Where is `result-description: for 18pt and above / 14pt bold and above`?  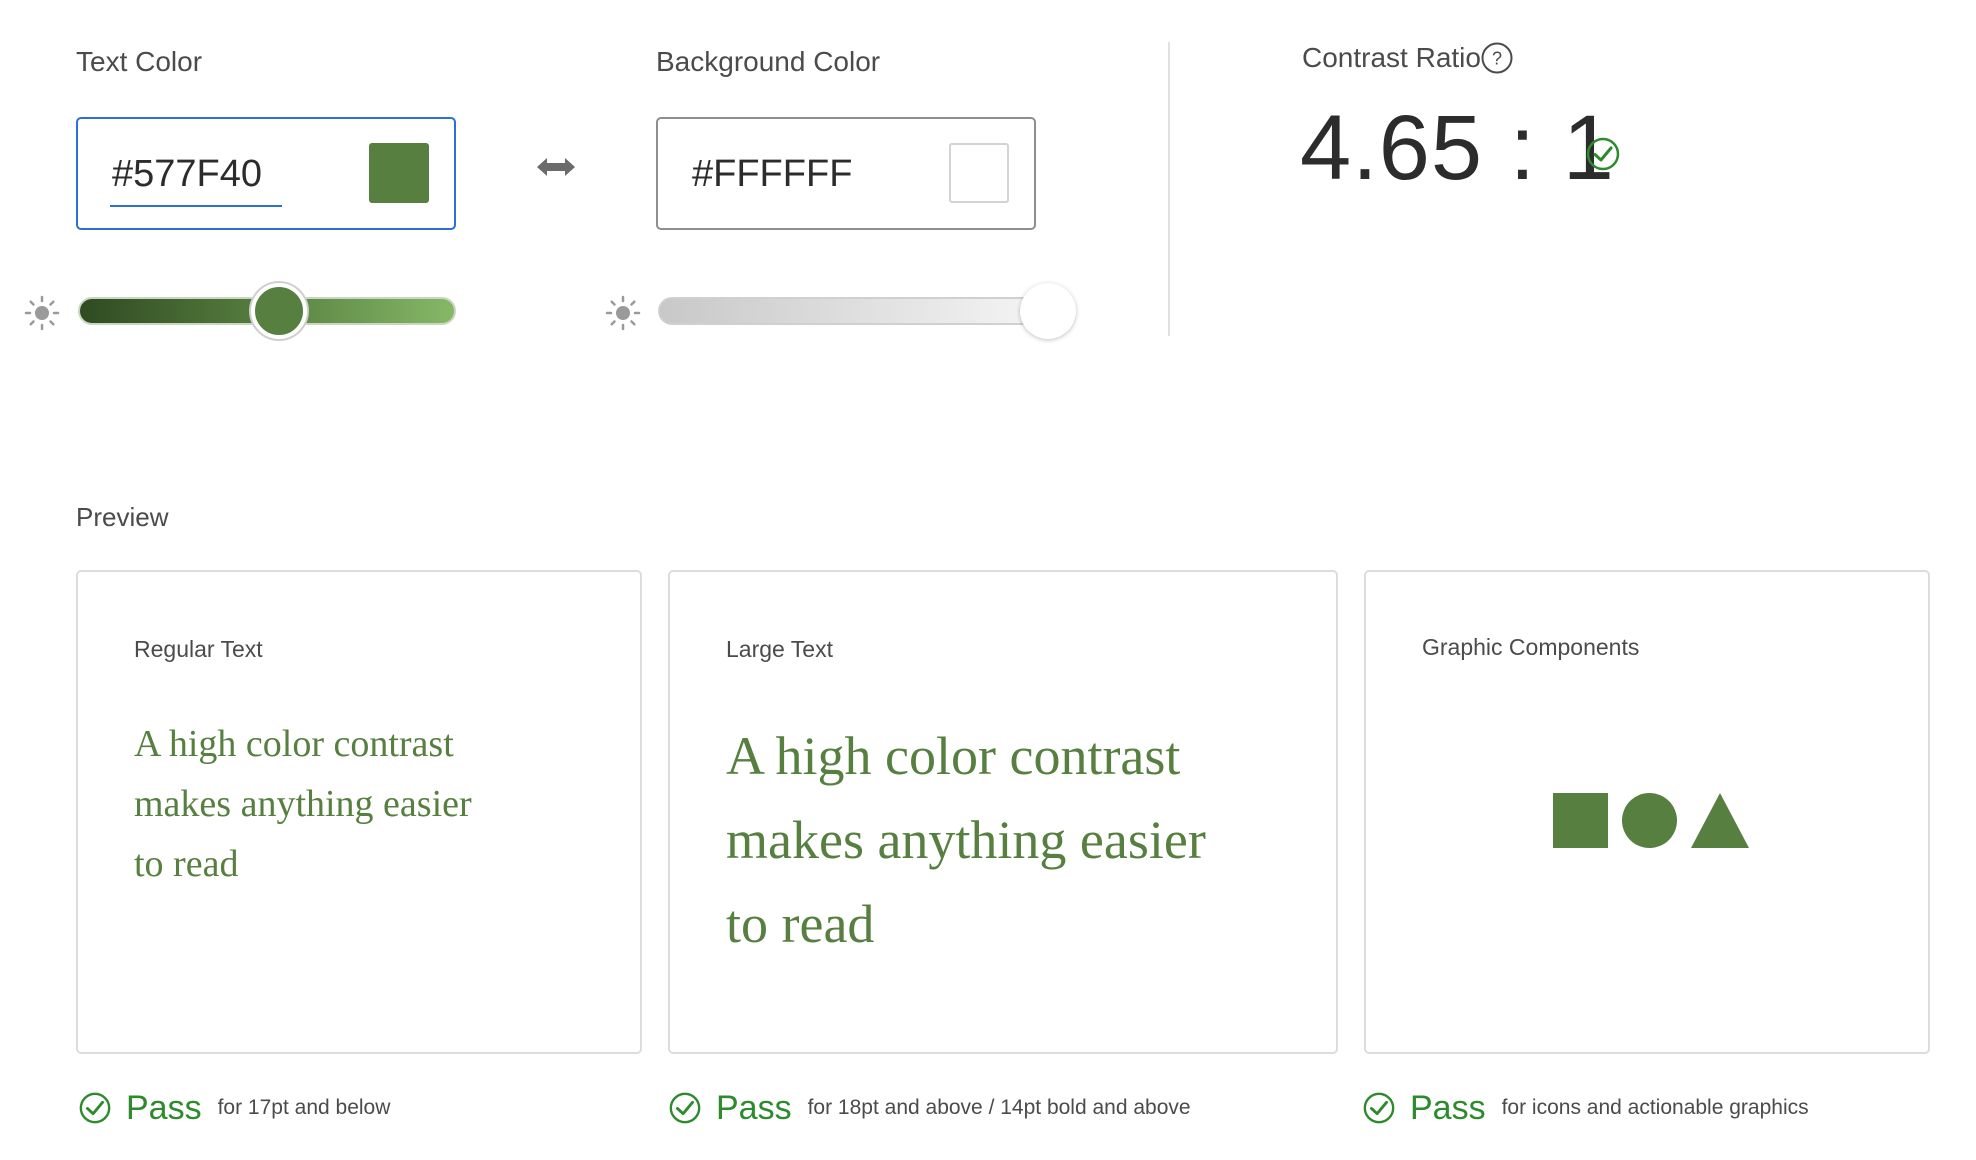
result-description: for 18pt and above / 14pt bold and above is located at coordinates (999, 1107).